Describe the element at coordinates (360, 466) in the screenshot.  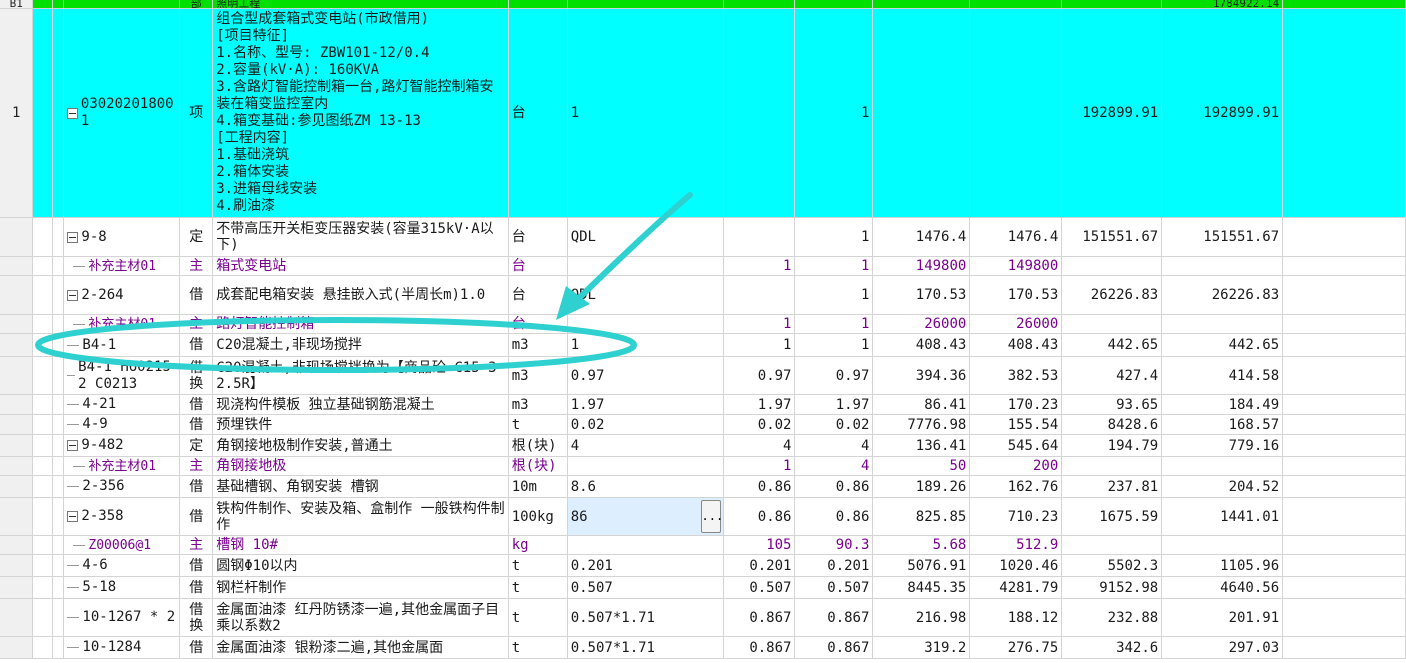
I see `row-name: 角钢接地极` at that location.